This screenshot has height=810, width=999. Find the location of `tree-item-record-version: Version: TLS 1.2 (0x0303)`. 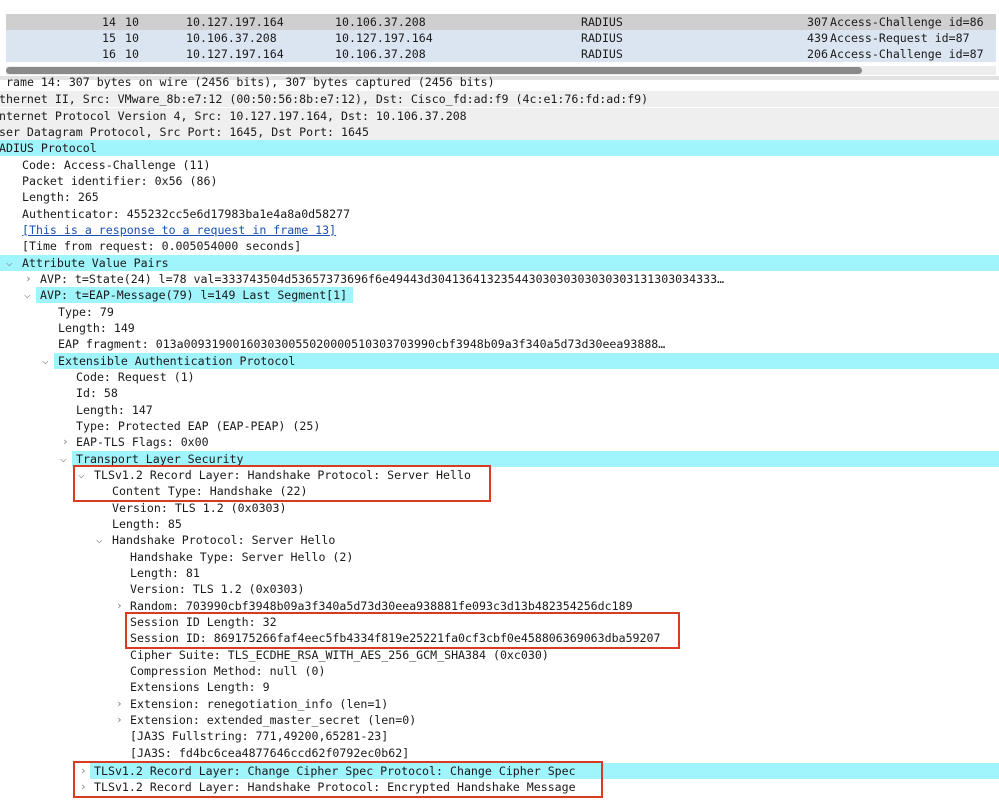

tree-item-record-version: Version: TLS 1.2 (0x0303) is located at coordinates (499, 508).